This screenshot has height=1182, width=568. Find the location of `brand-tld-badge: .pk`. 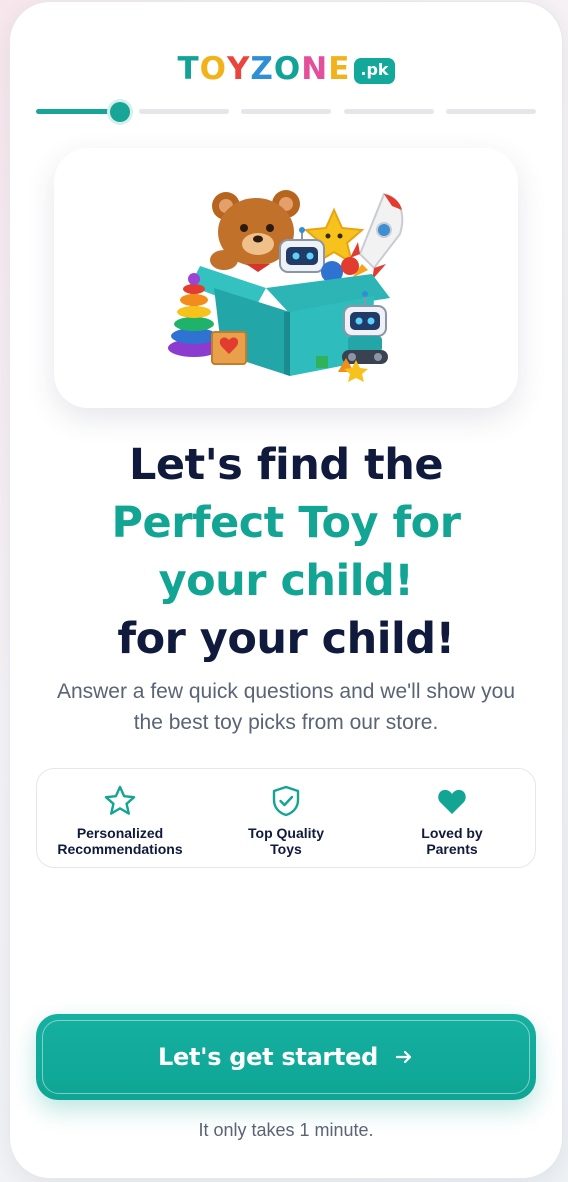

brand-tld-badge: .pk is located at coordinates (374, 71).